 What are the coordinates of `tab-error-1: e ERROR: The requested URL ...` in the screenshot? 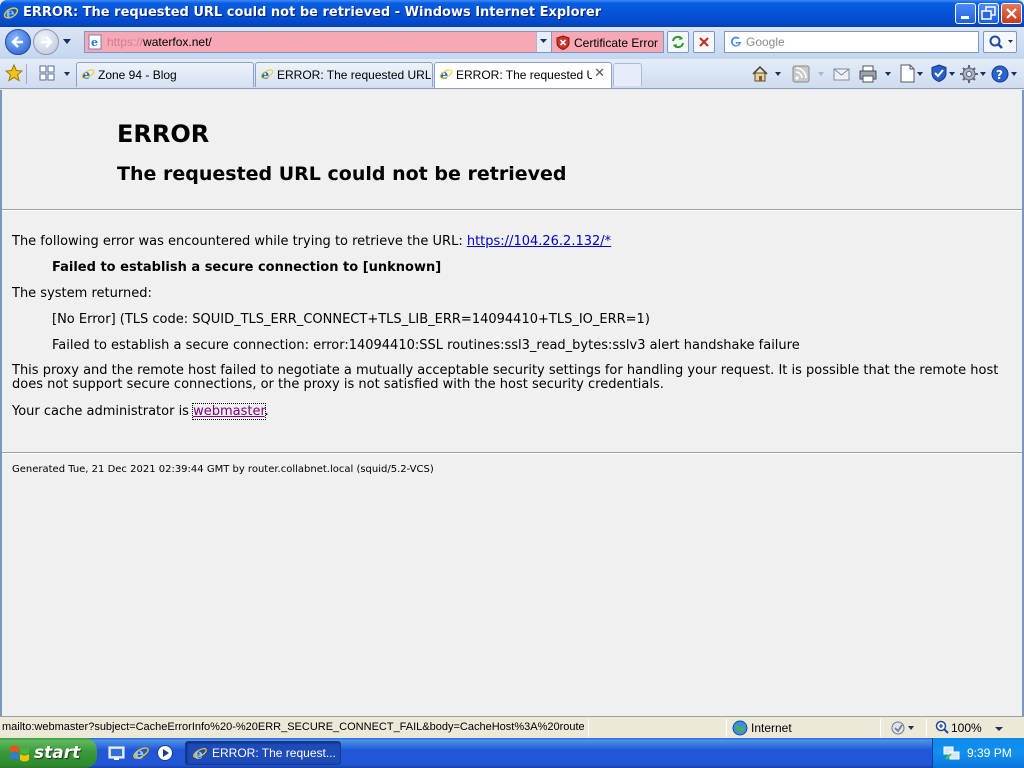 It's located at (344, 74).